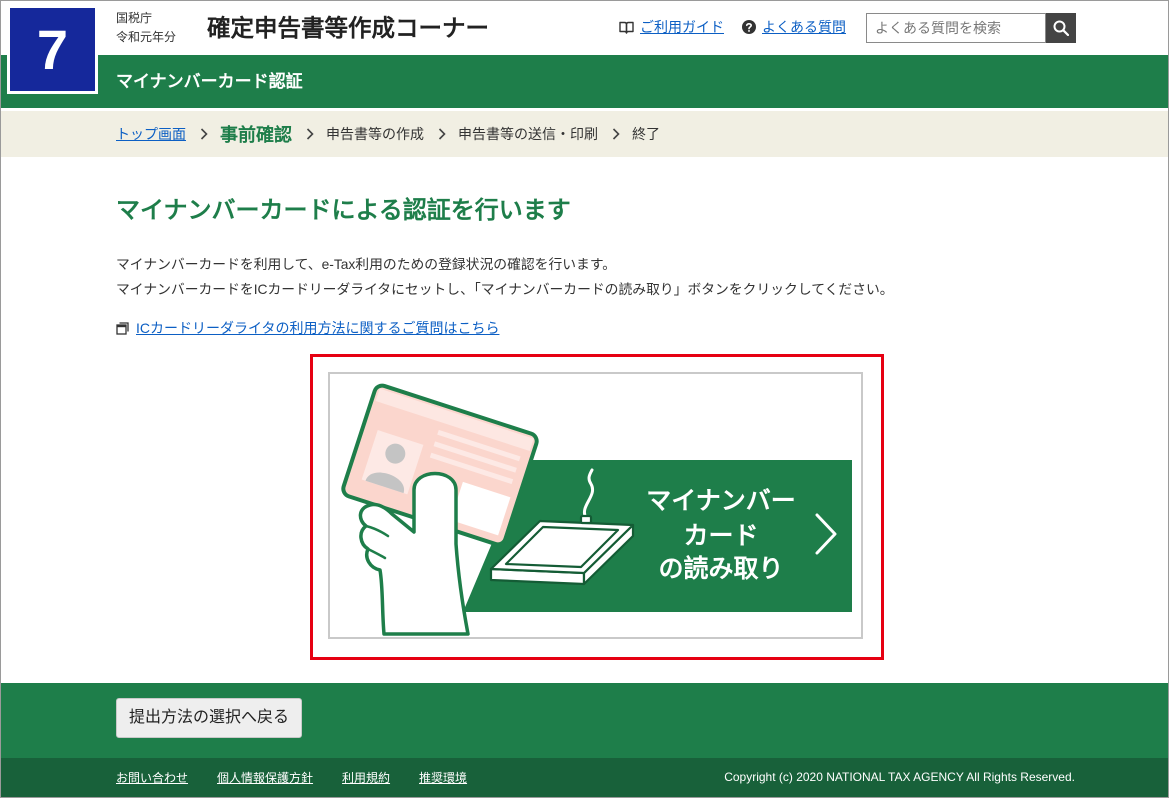 The width and height of the screenshot is (1169, 798). I want to click on guide-link: ご利用ガイド, so click(671, 27).